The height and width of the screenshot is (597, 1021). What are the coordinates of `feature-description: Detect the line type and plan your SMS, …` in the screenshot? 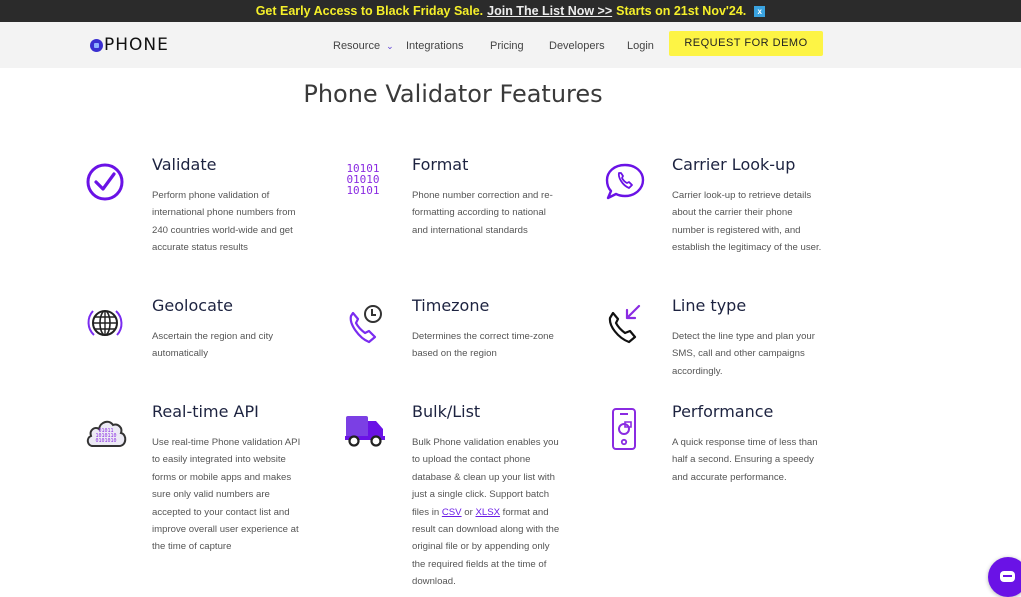 It's located at (743, 354).